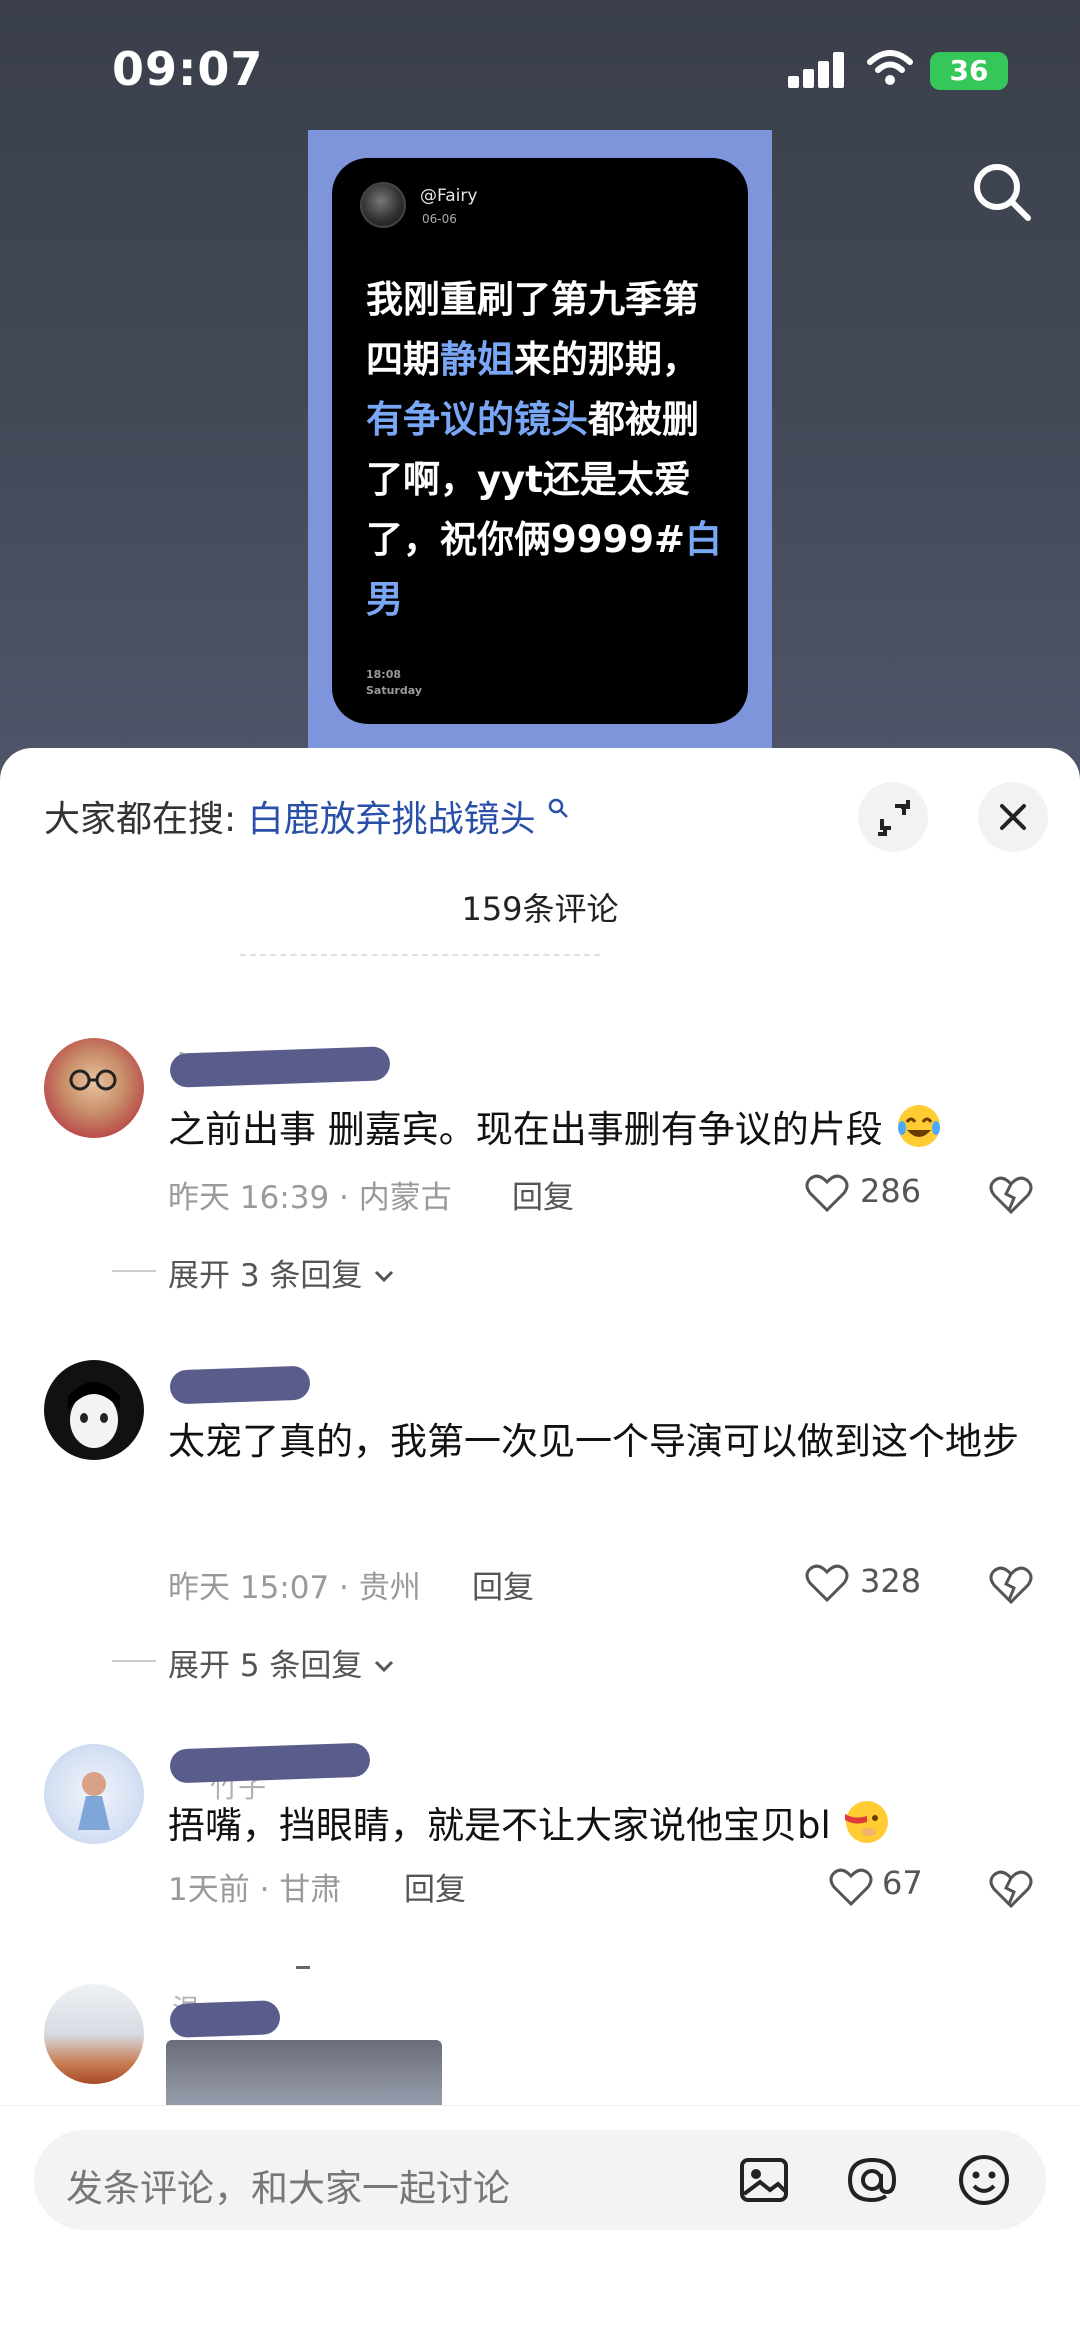 The image size is (1080, 2337). I want to click on scroll-fade-divider, so click(420, 957).